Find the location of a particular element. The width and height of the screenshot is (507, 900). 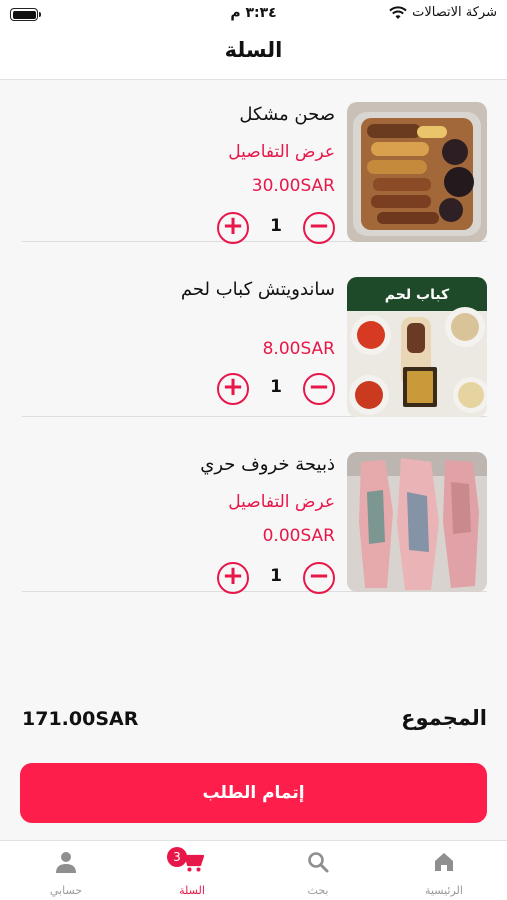

tab-home-label: الرئيسية is located at coordinates (444, 890).